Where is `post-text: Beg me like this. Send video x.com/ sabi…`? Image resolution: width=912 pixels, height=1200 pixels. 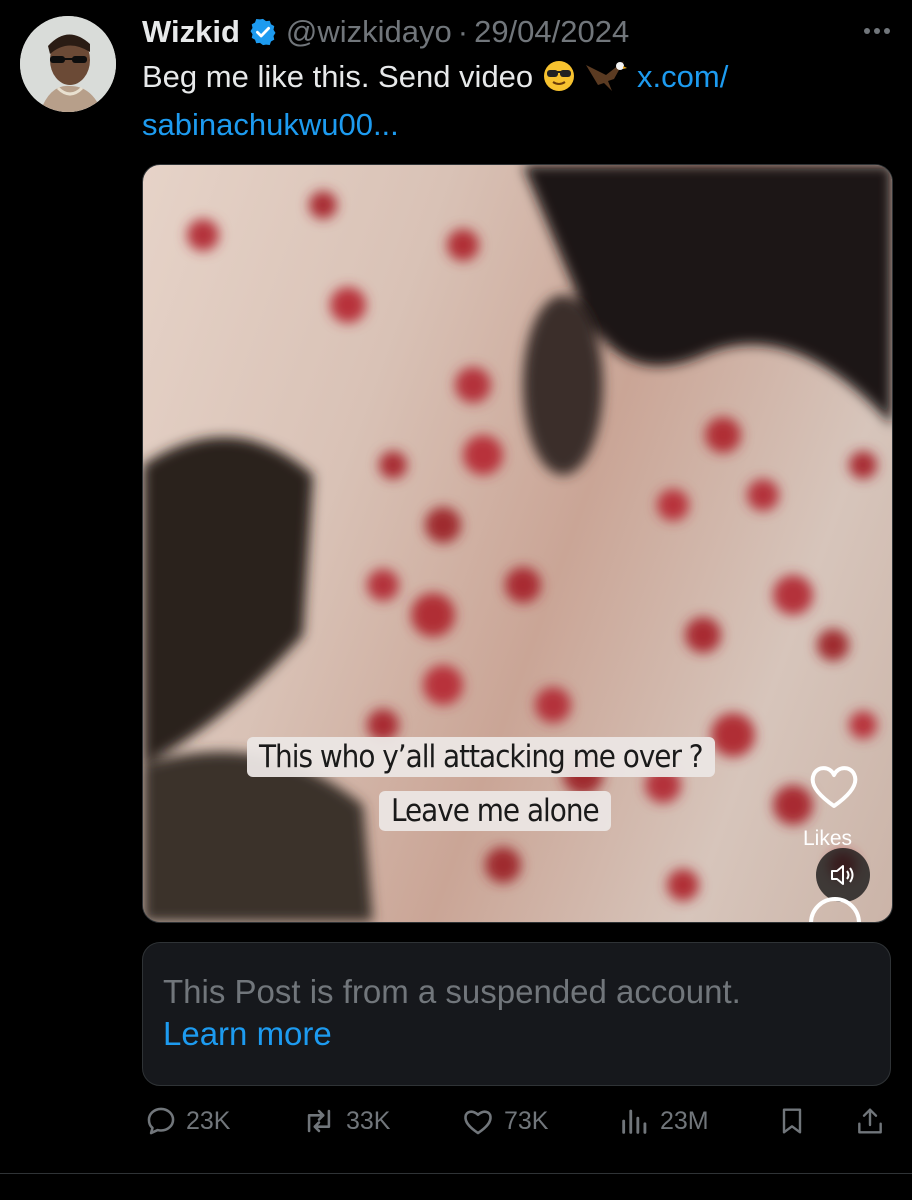 post-text: Beg me like this. Send video x.com/ sabi… is located at coordinates (502, 101).